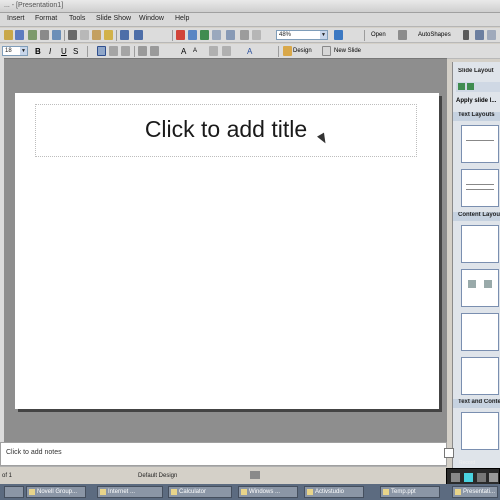 The image size is (500, 500). I want to click on design-name: Default Design, so click(158, 476).